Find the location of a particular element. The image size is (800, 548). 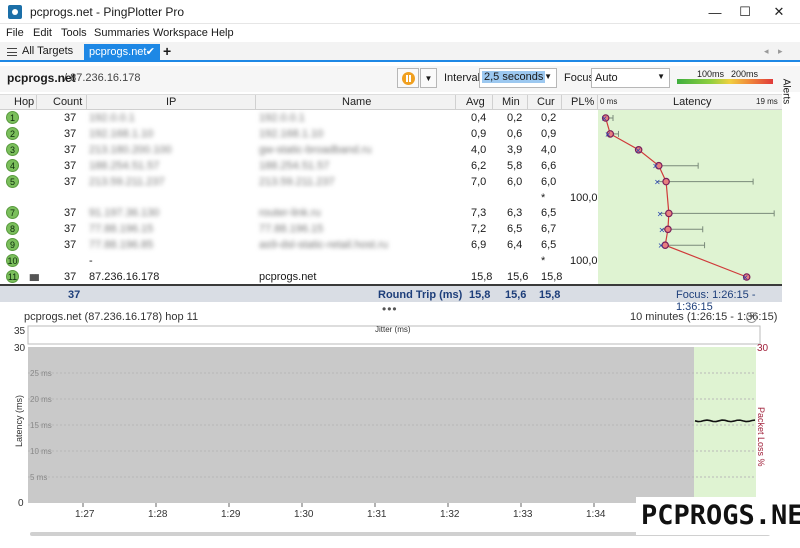

menu-workspace: Workspace is located at coordinates (180, 33).